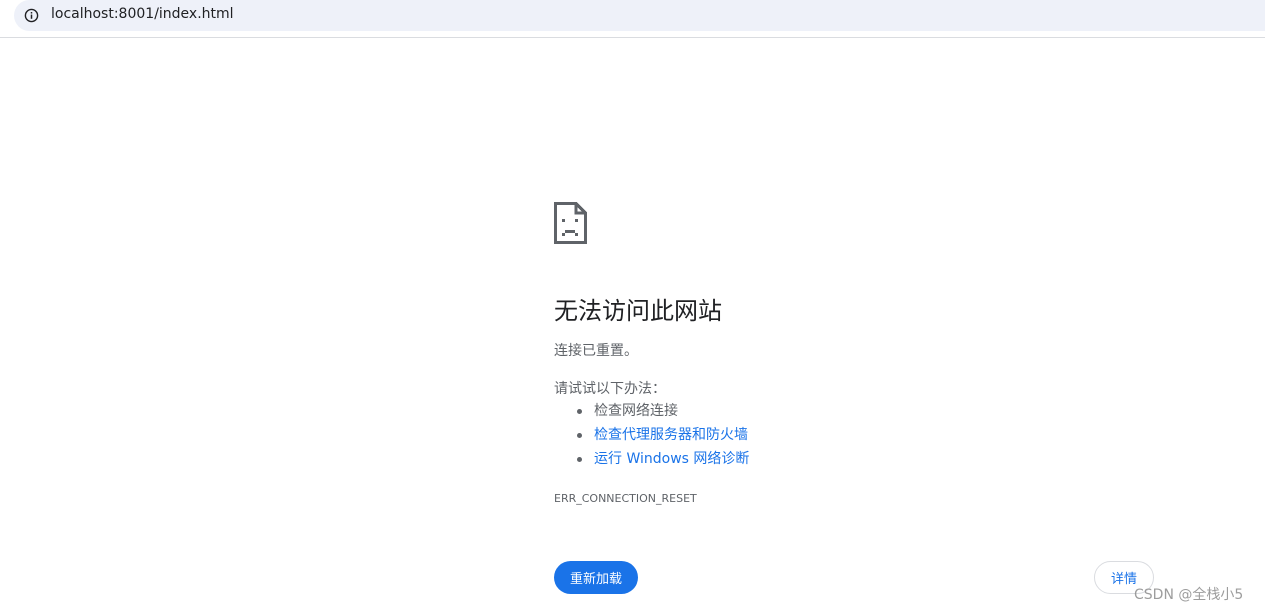  I want to click on suggestions-list: 检查网络连接 检查代理服务器和防火墙 运行 Windows 网络诊断, so click(651, 438).